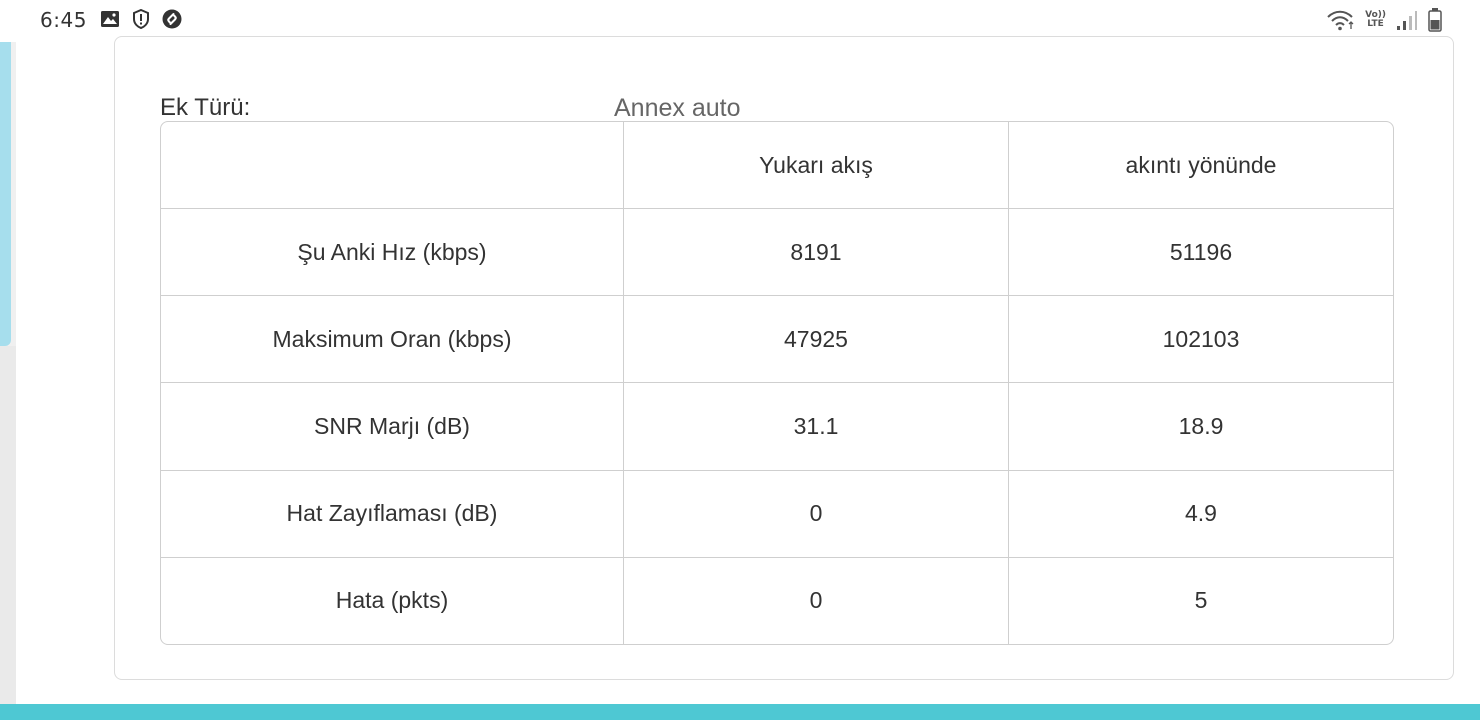  Describe the element at coordinates (1200, 166) in the screenshot. I see `table-header-downstream: akıntı yönünde` at that location.